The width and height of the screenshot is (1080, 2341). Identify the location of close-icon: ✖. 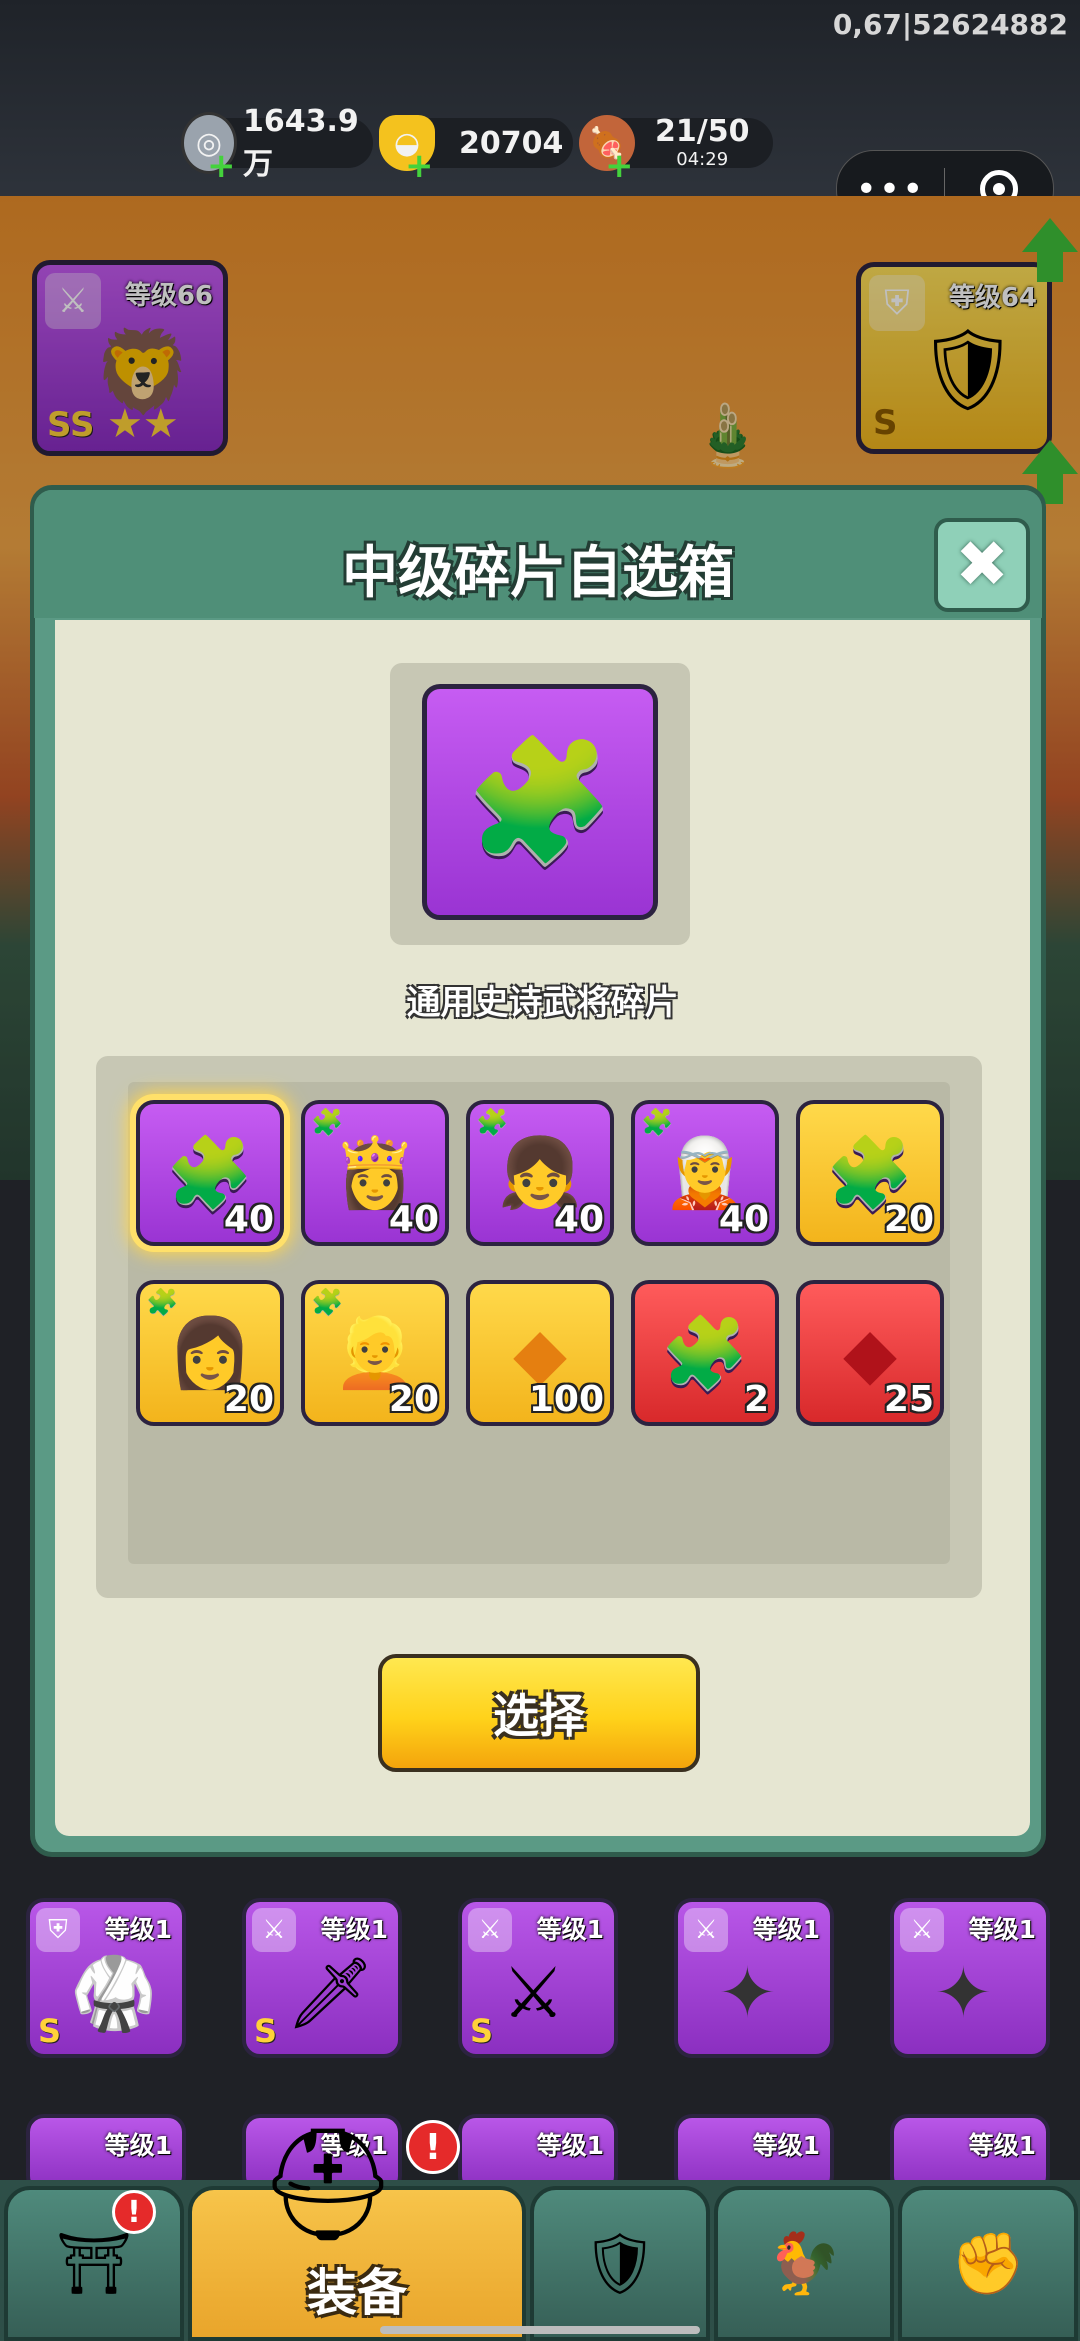
(982, 565).